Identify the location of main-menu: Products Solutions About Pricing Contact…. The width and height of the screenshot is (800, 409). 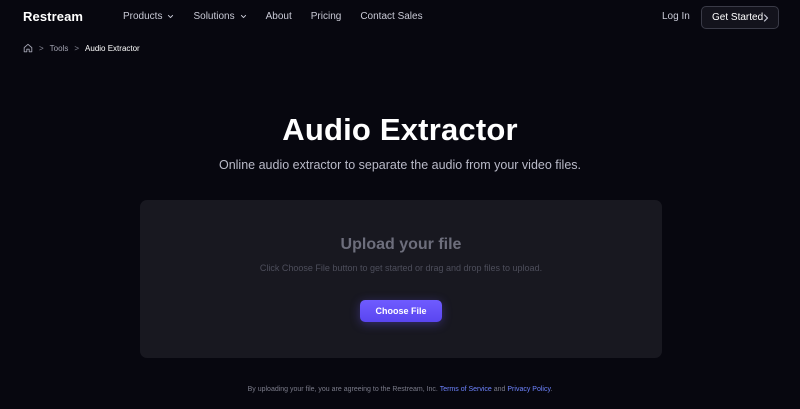
(282, 16).